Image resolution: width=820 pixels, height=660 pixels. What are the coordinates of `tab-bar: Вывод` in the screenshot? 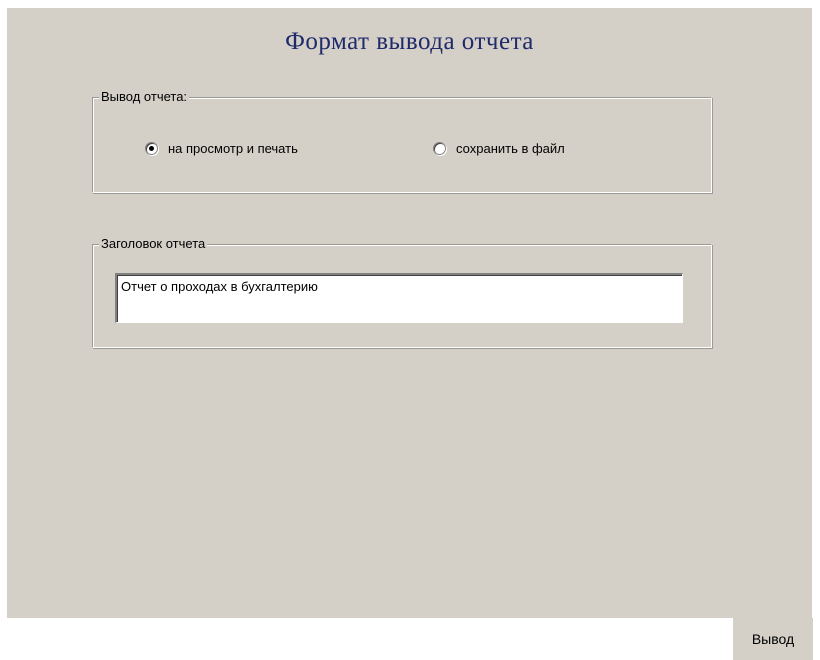 It's located at (410, 639).